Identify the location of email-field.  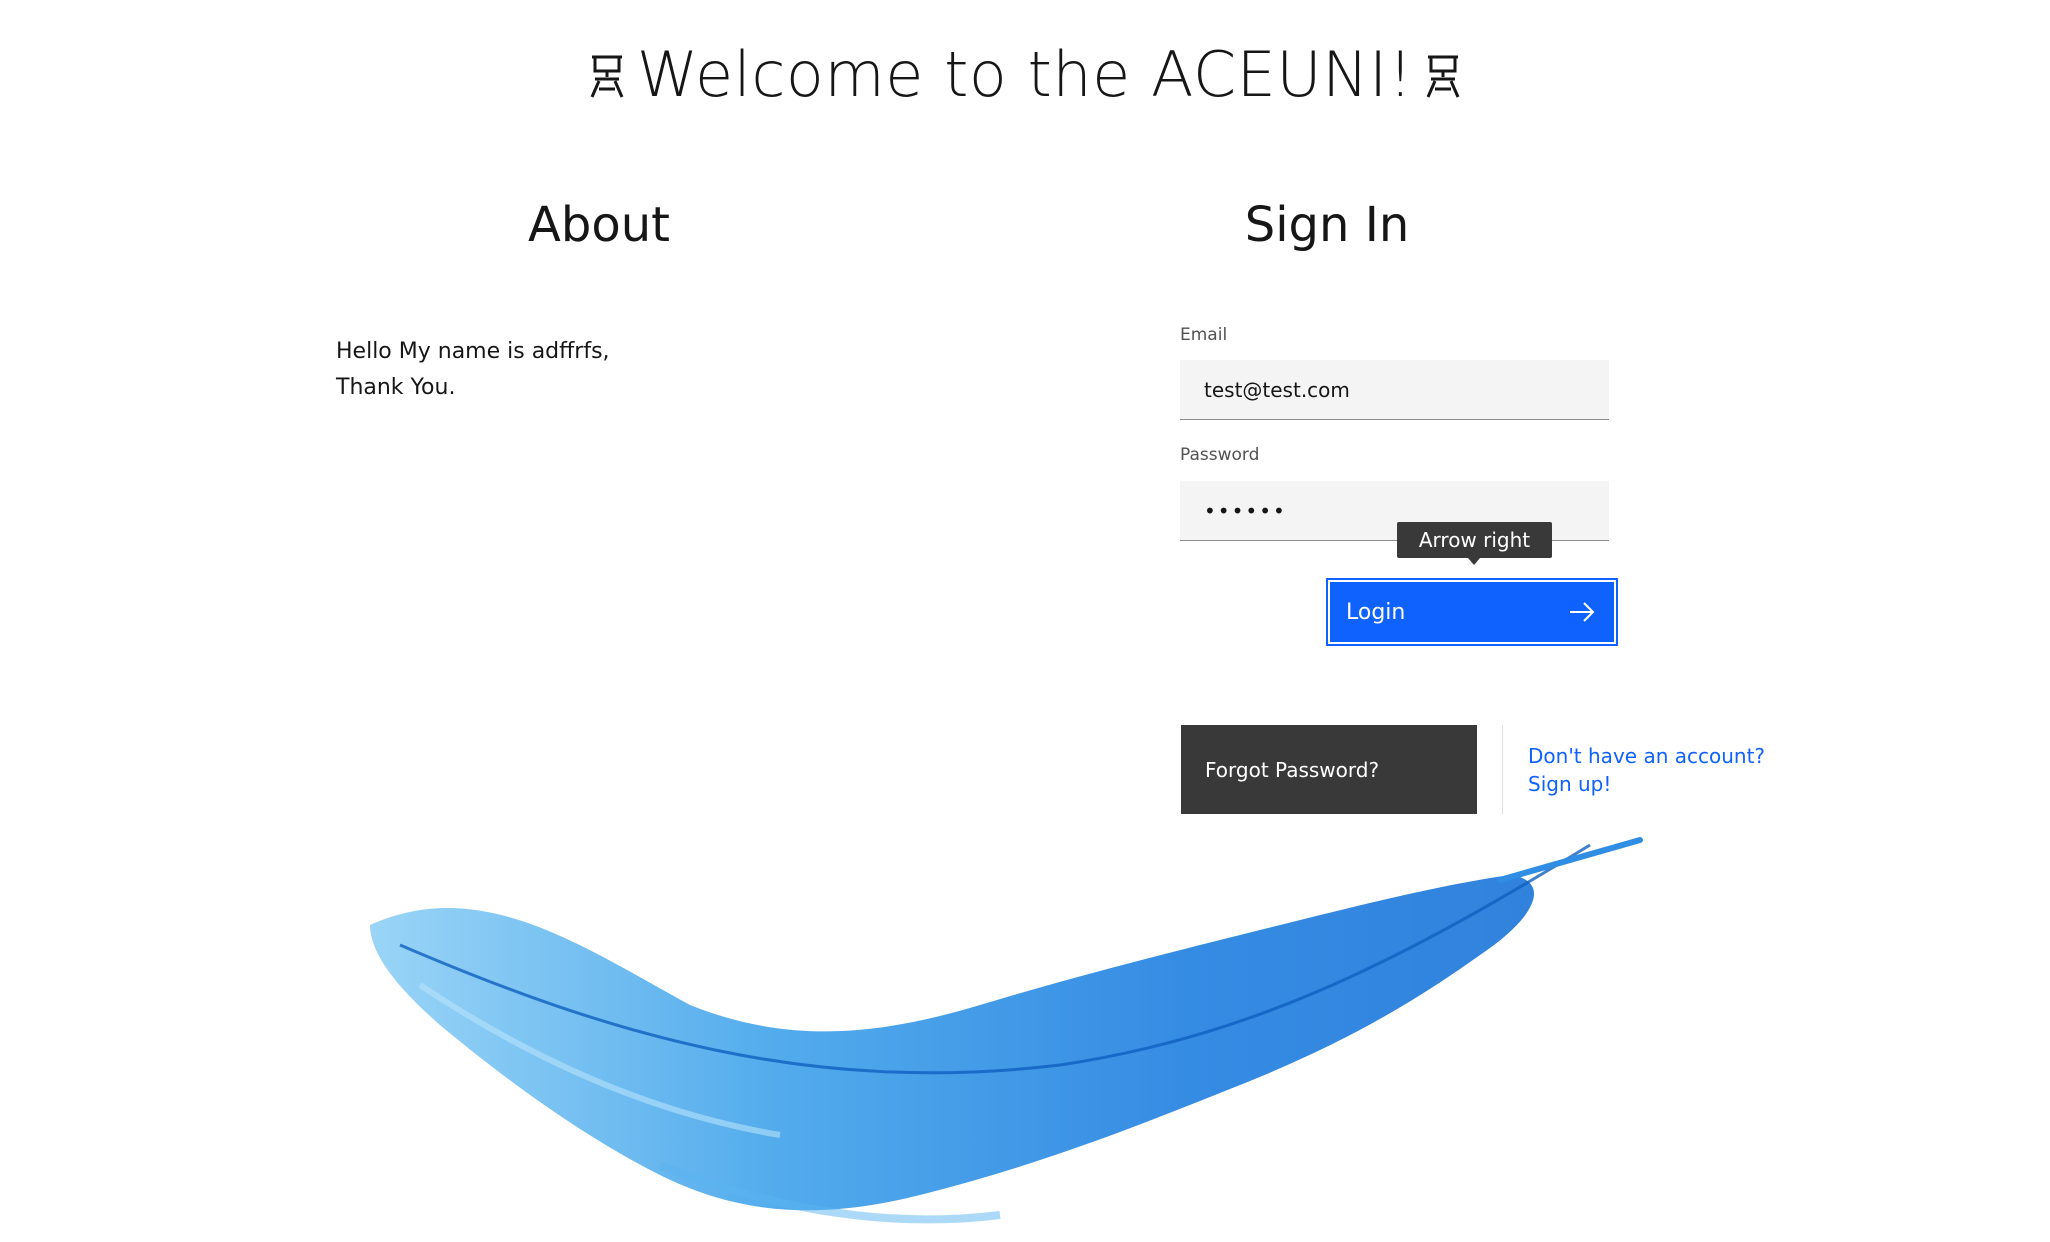
(1394, 390).